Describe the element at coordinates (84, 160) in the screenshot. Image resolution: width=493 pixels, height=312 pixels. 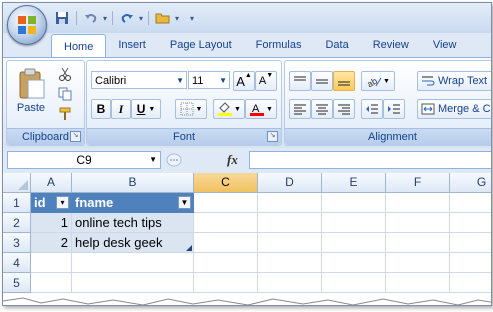
I see `name-box: C9 ▼` at that location.